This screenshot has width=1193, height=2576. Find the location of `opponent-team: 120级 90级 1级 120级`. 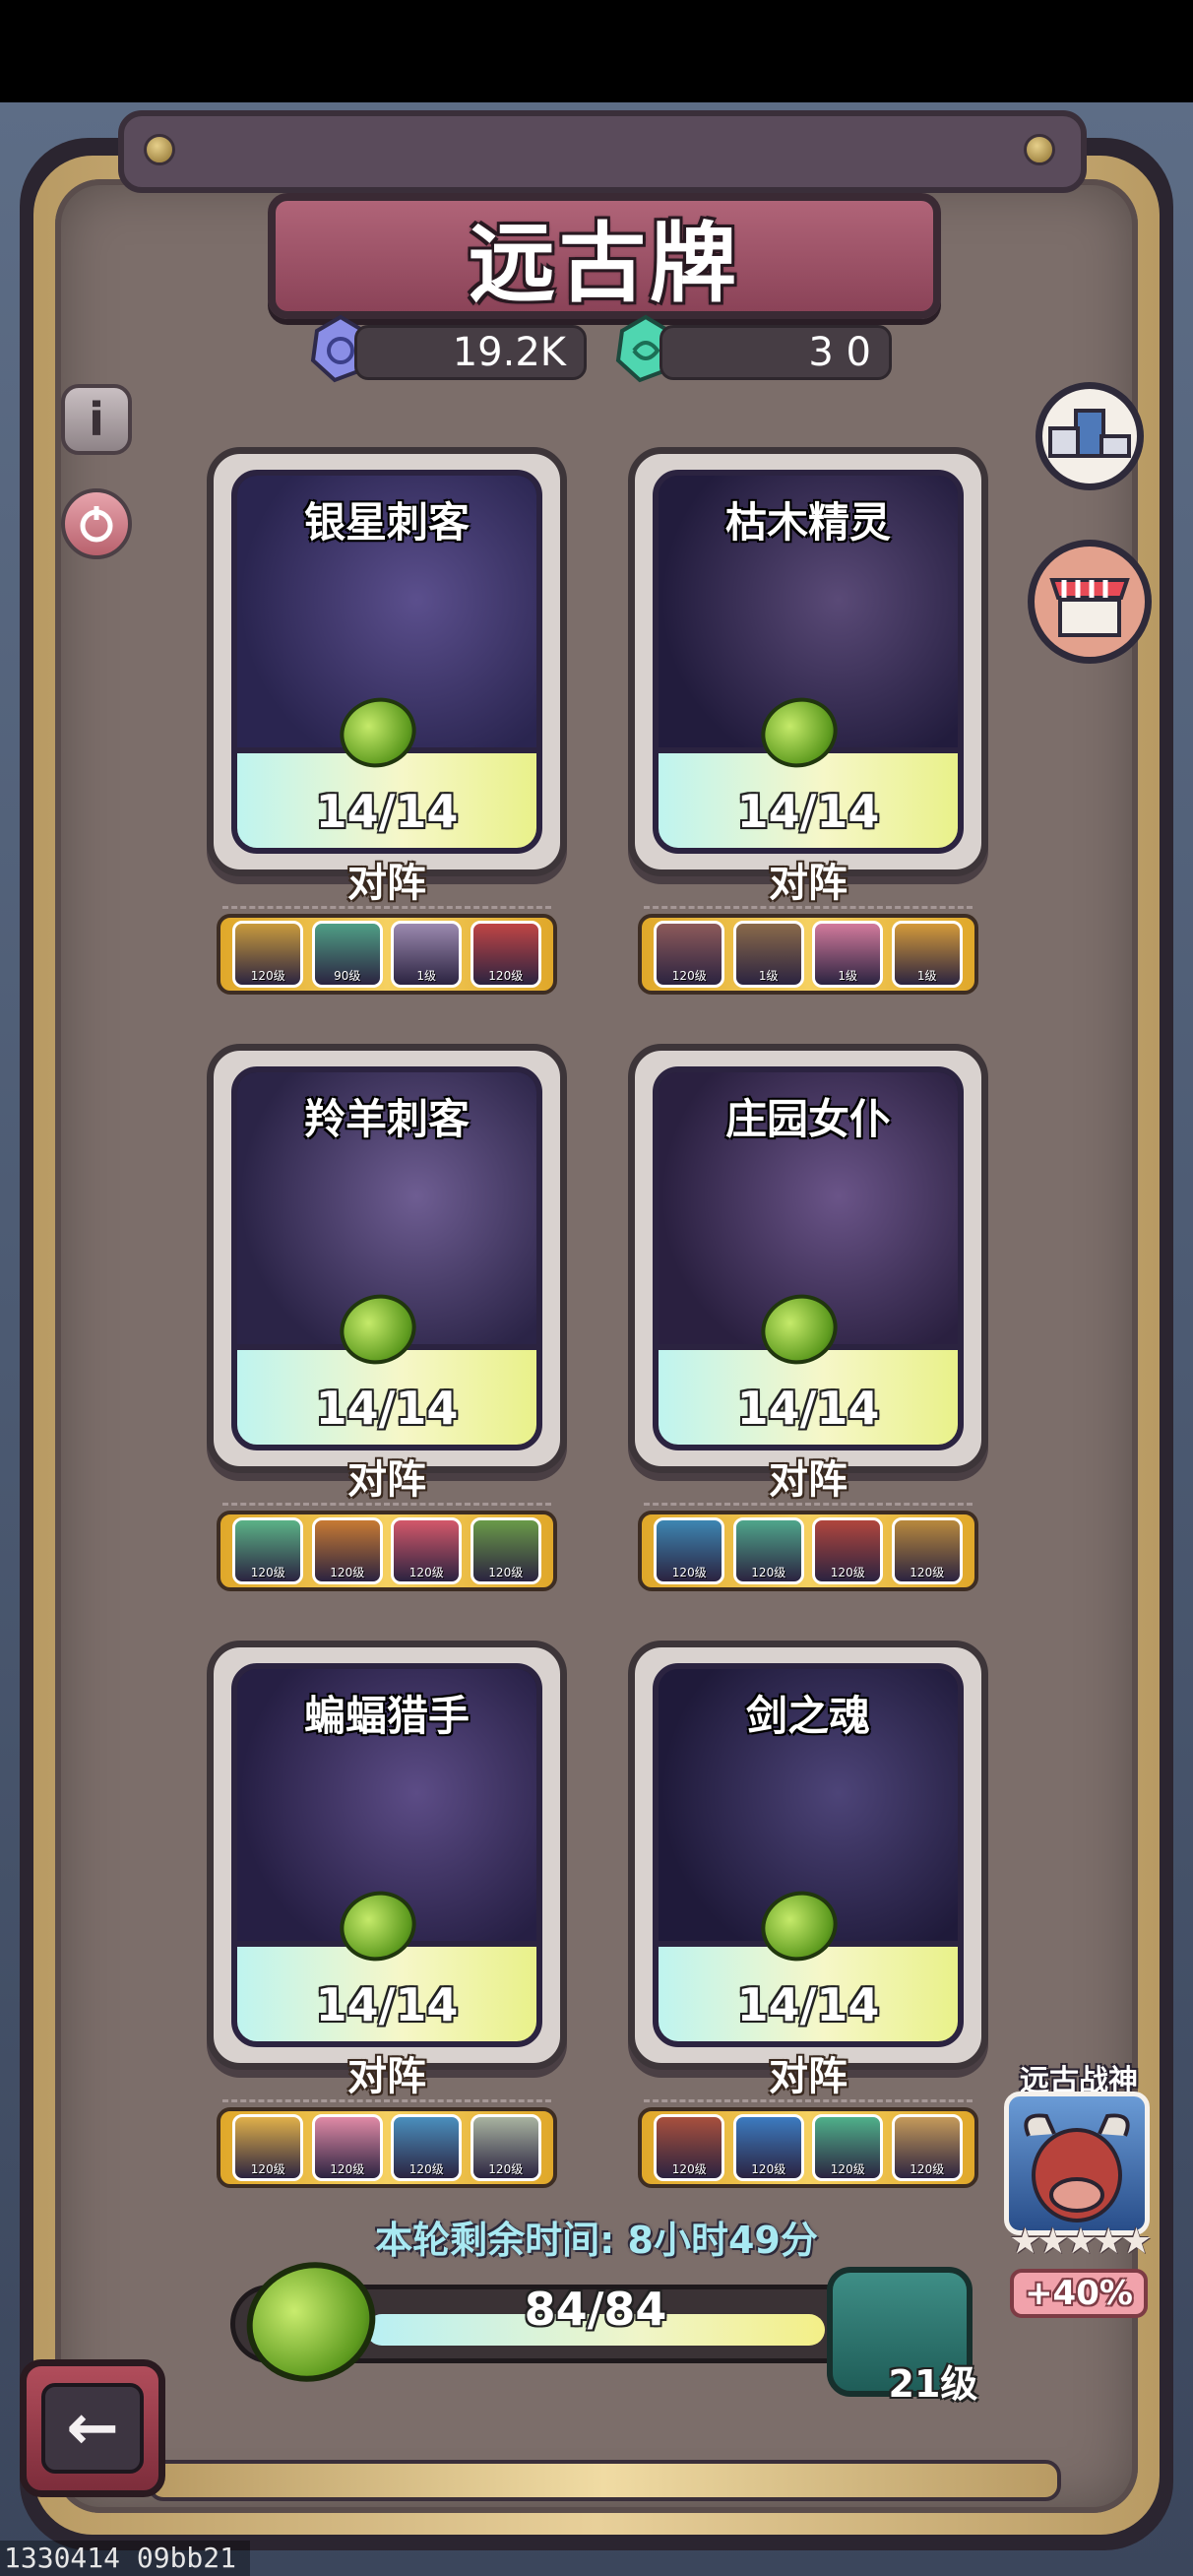

opponent-team: 120级 90级 1级 120级 is located at coordinates (387, 954).